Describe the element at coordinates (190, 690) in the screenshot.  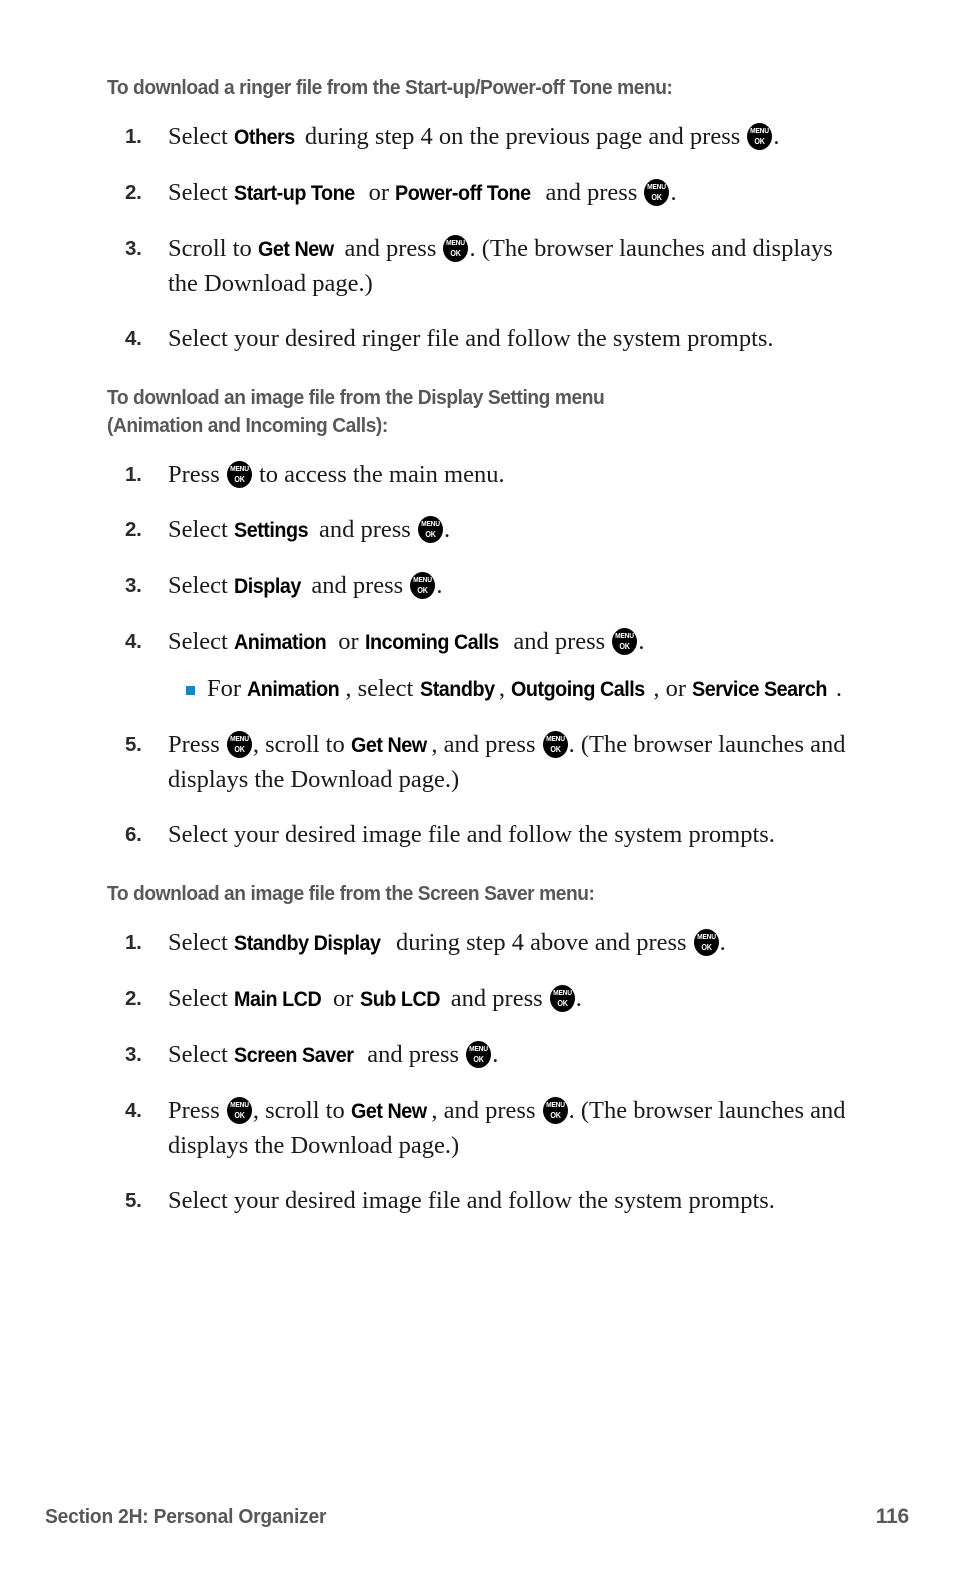
I see `square-bullet-icon` at that location.